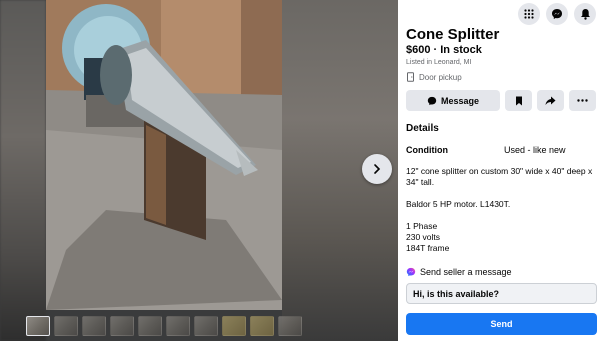 Image resolution: width=600 pixels, height=341 pixels. Describe the element at coordinates (458, 204) in the screenshot. I see `description-paragraph: Baldor 5 HP motor. L1430T.` at that location.